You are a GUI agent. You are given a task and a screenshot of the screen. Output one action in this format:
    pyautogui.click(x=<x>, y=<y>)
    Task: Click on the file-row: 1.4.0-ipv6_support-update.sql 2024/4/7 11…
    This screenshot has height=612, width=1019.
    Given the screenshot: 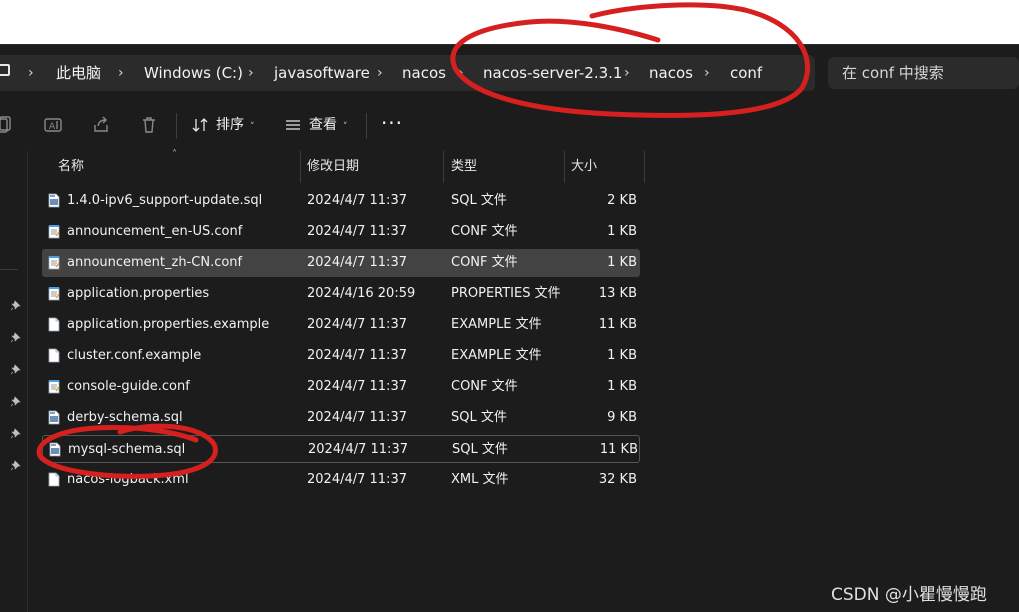 What is the action you would take?
    pyautogui.click(x=341, y=201)
    